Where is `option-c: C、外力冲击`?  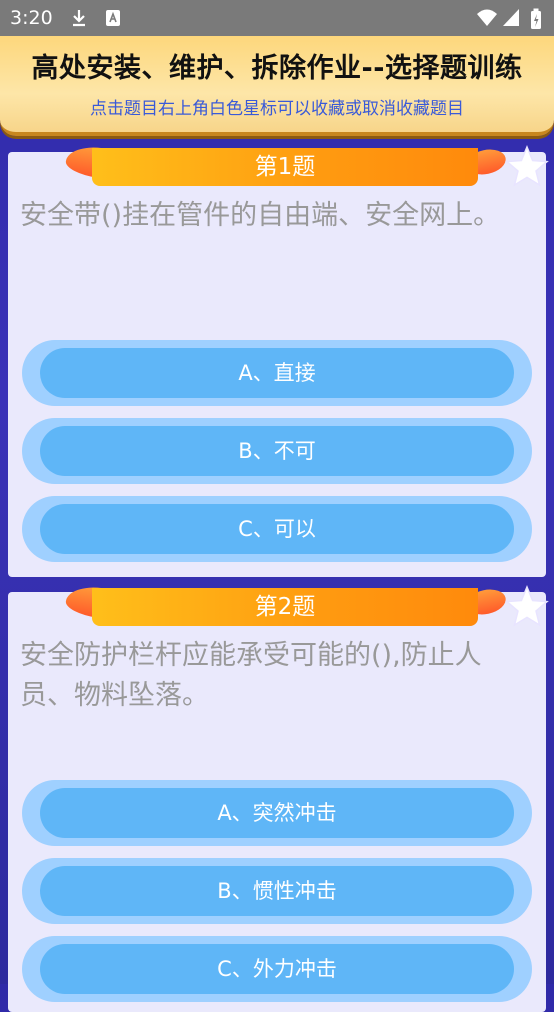
option-c: C、外力冲击 is located at coordinates (277, 969).